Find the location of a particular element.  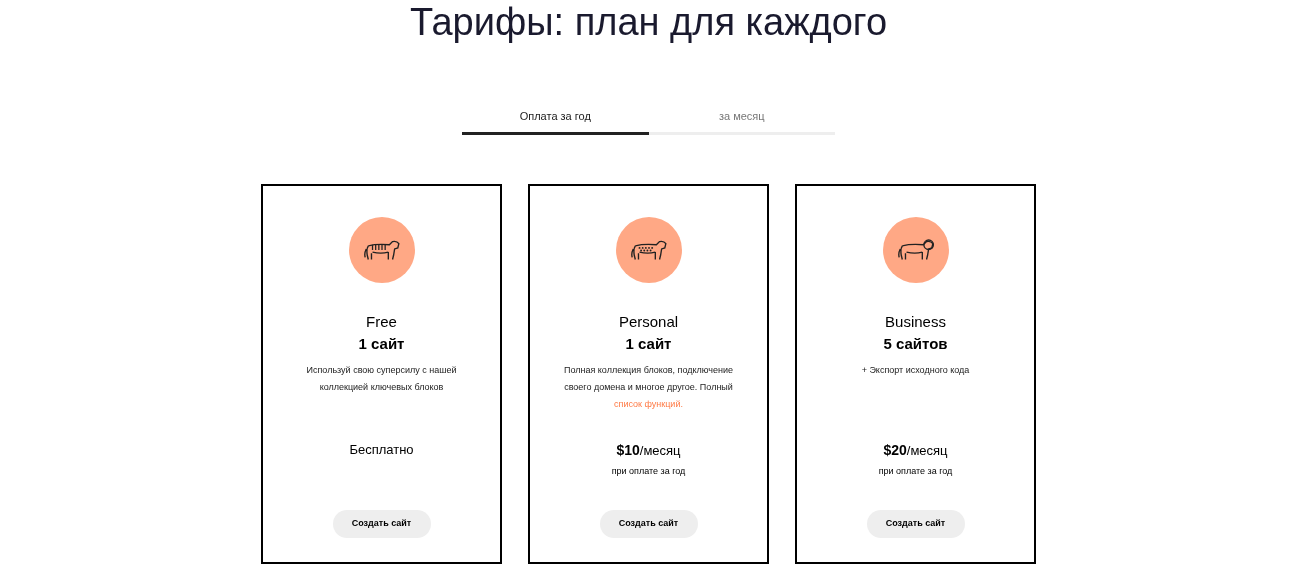

plan-name: Business is located at coordinates (915, 322).